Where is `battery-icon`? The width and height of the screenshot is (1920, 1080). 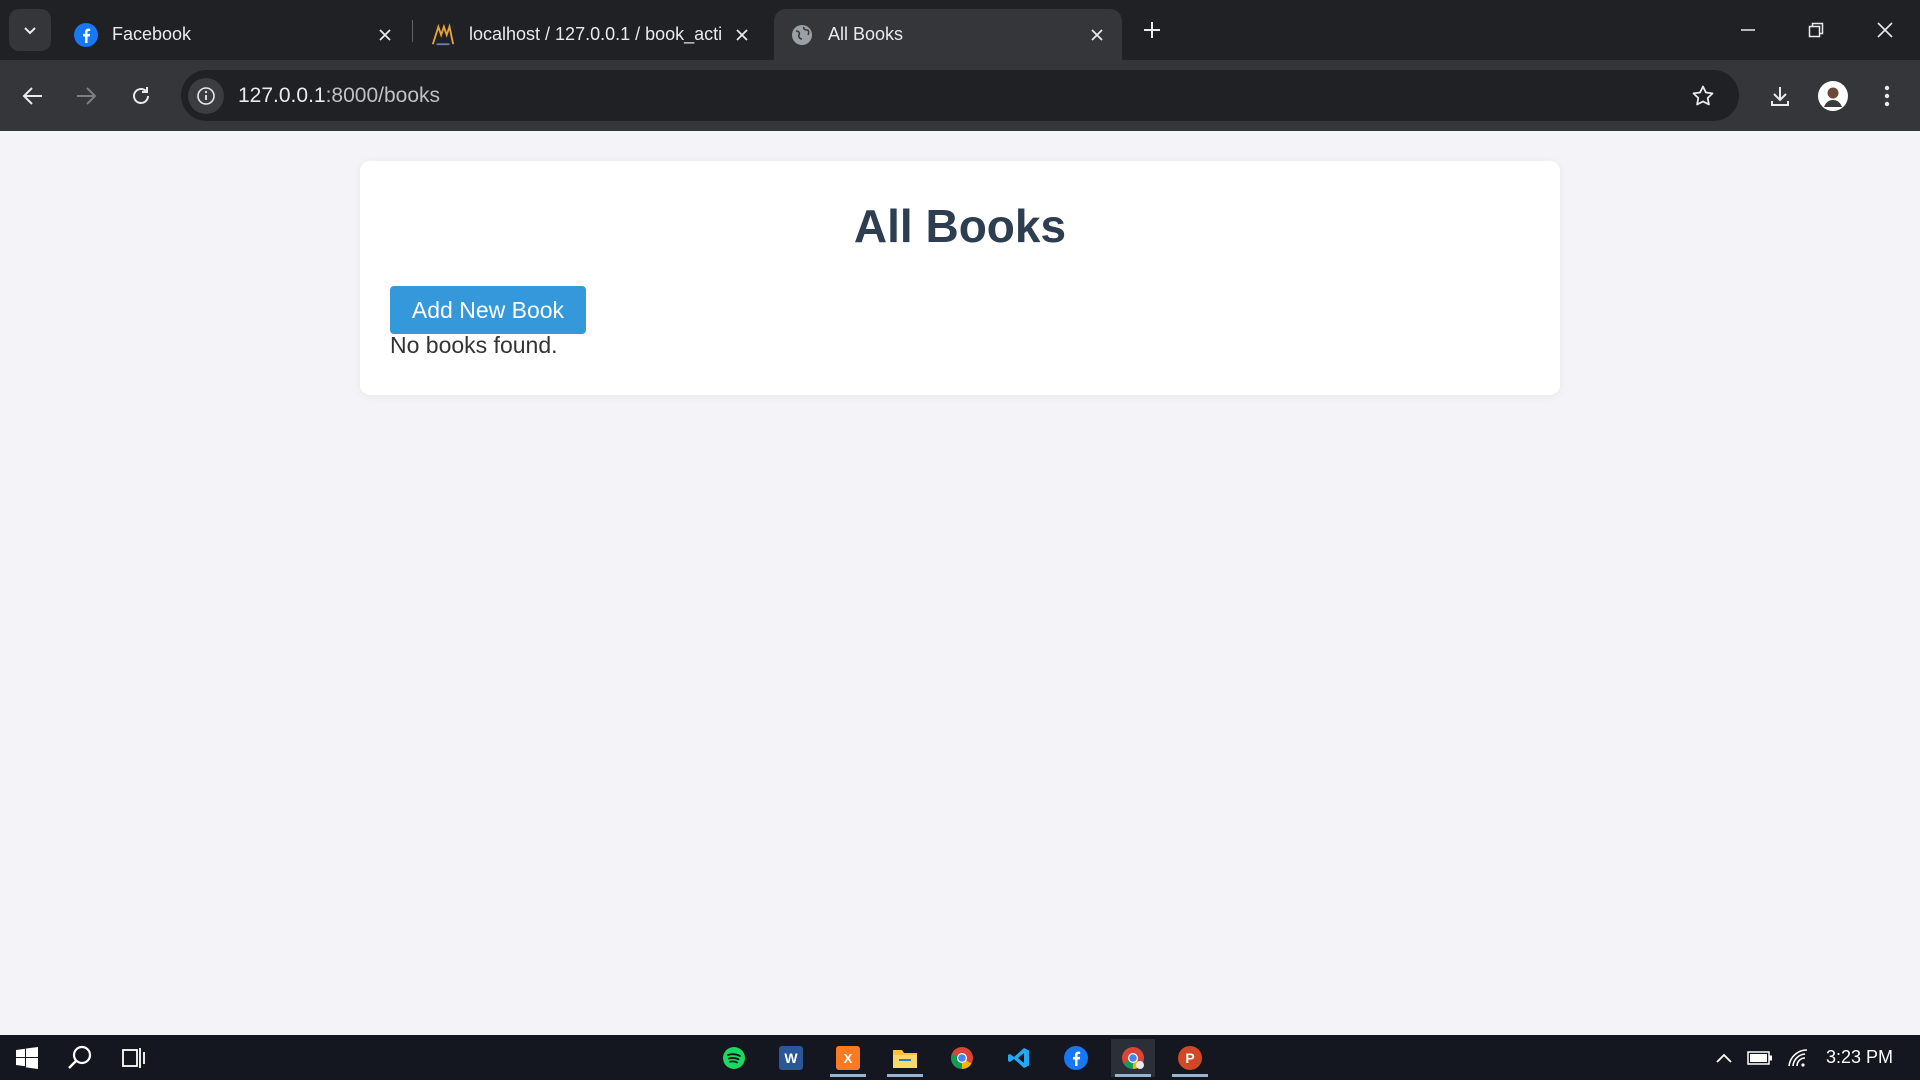
battery-icon is located at coordinates (1759, 1058).